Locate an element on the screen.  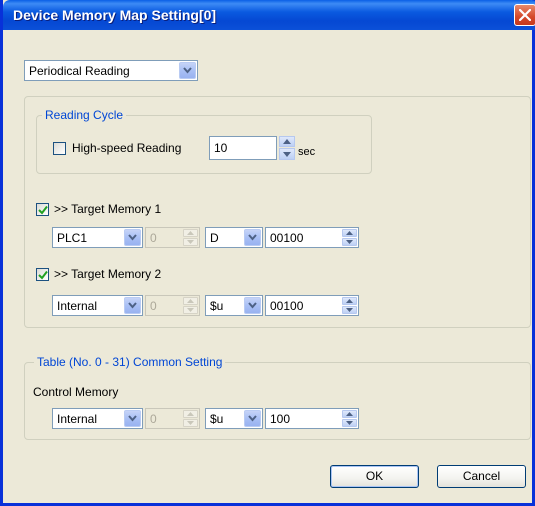
control-station-spinner: 0 is located at coordinates (172, 418).